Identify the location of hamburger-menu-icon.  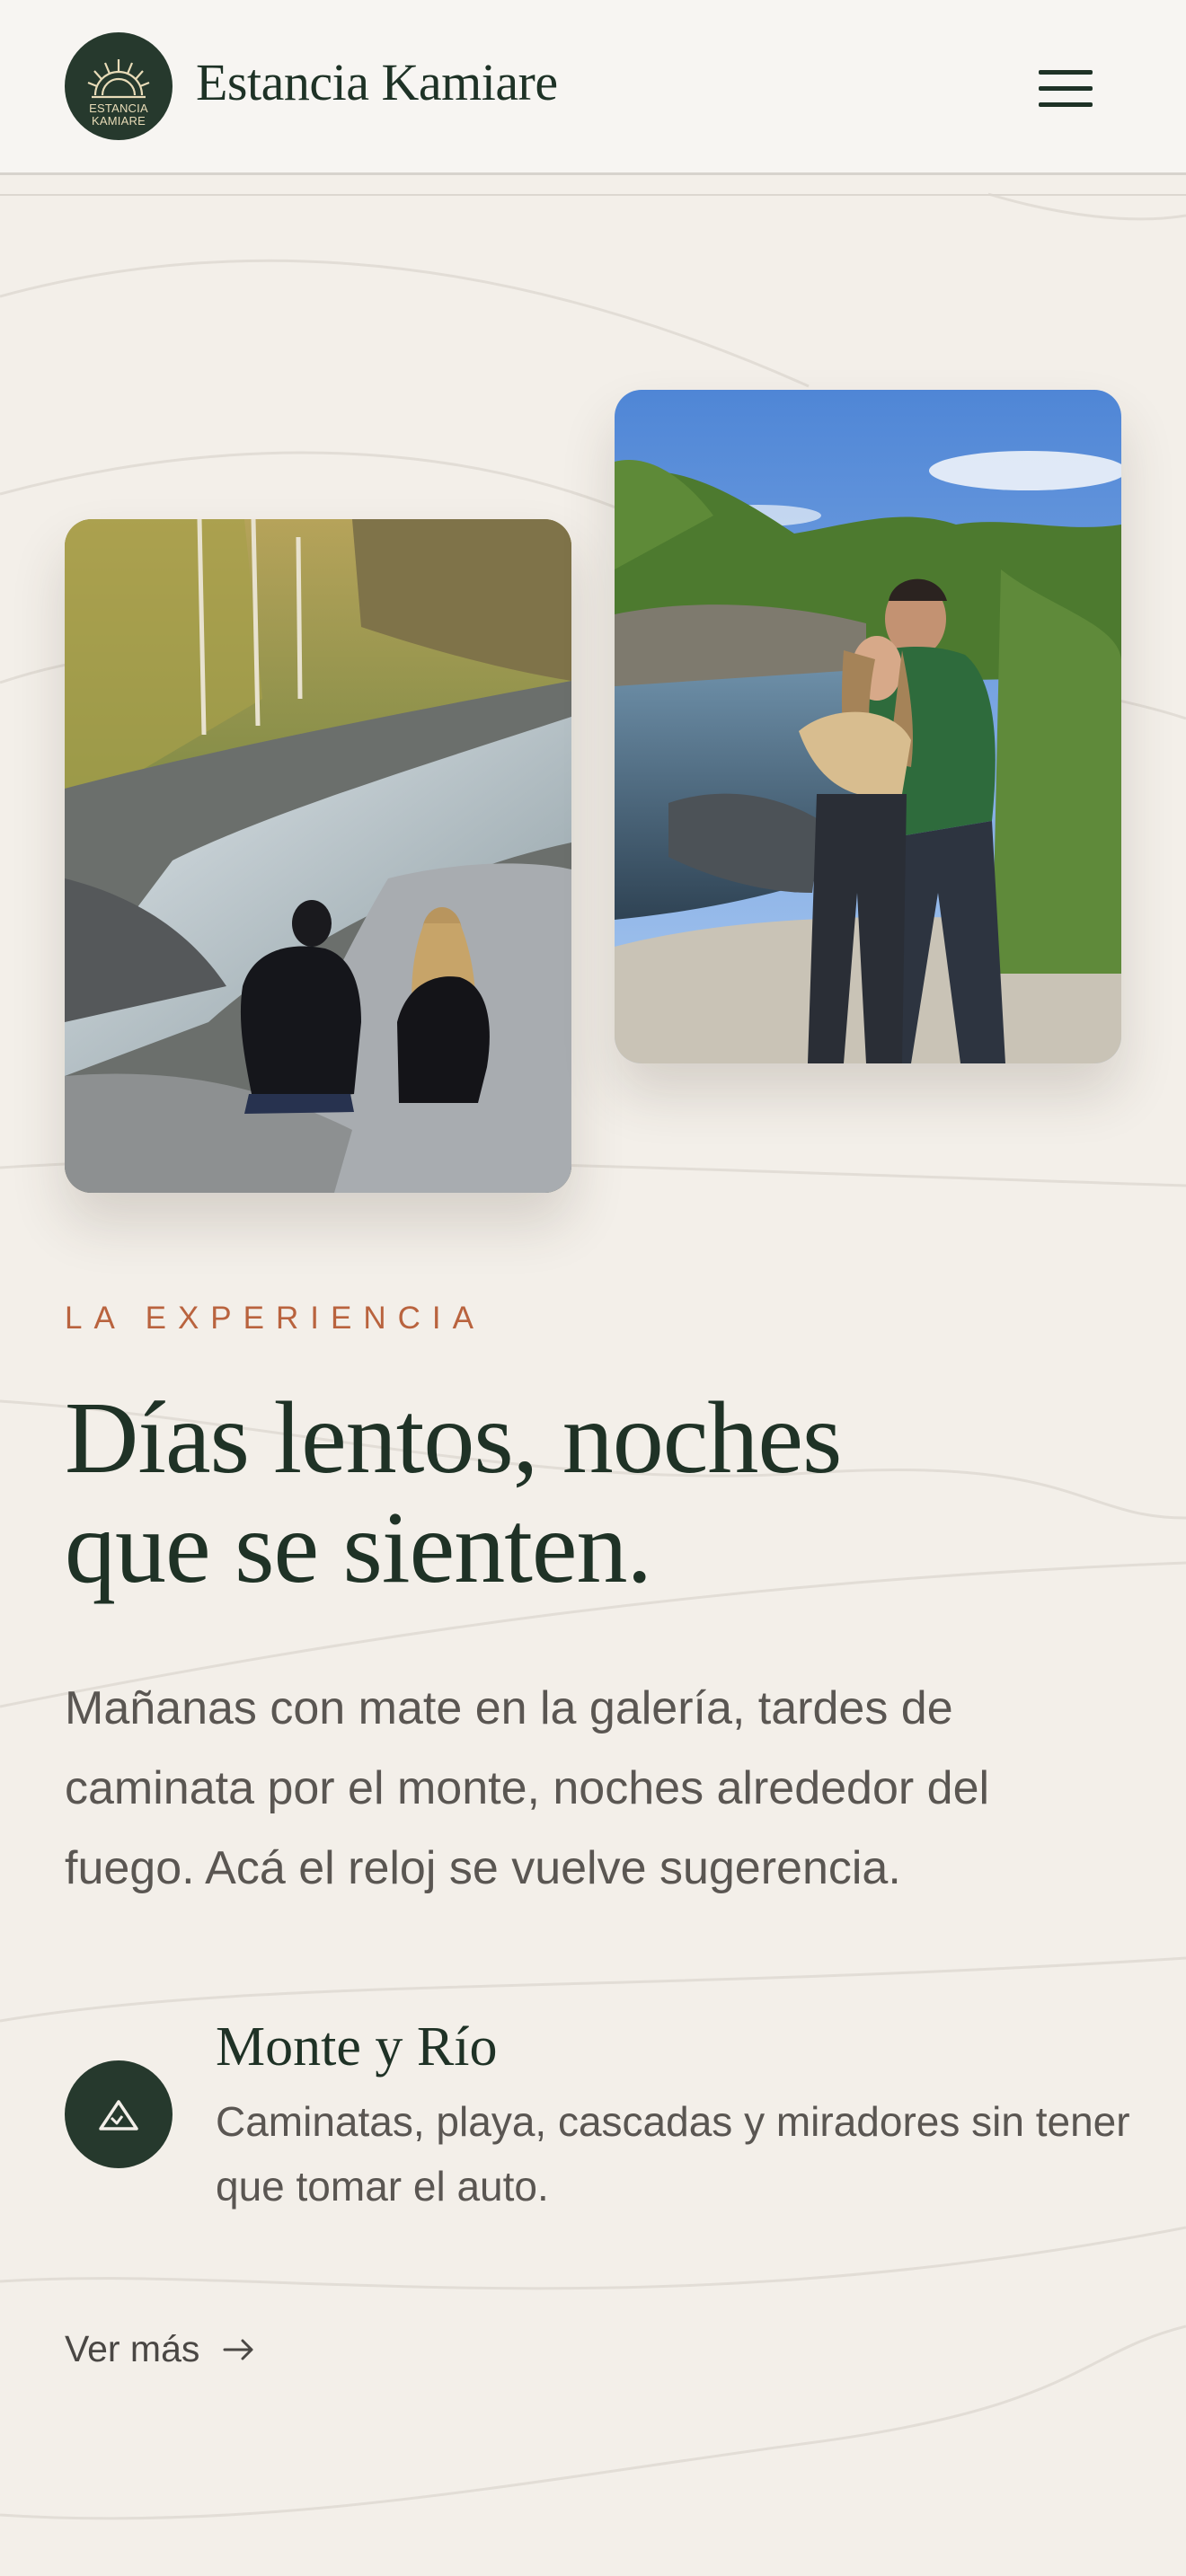
(1066, 72).